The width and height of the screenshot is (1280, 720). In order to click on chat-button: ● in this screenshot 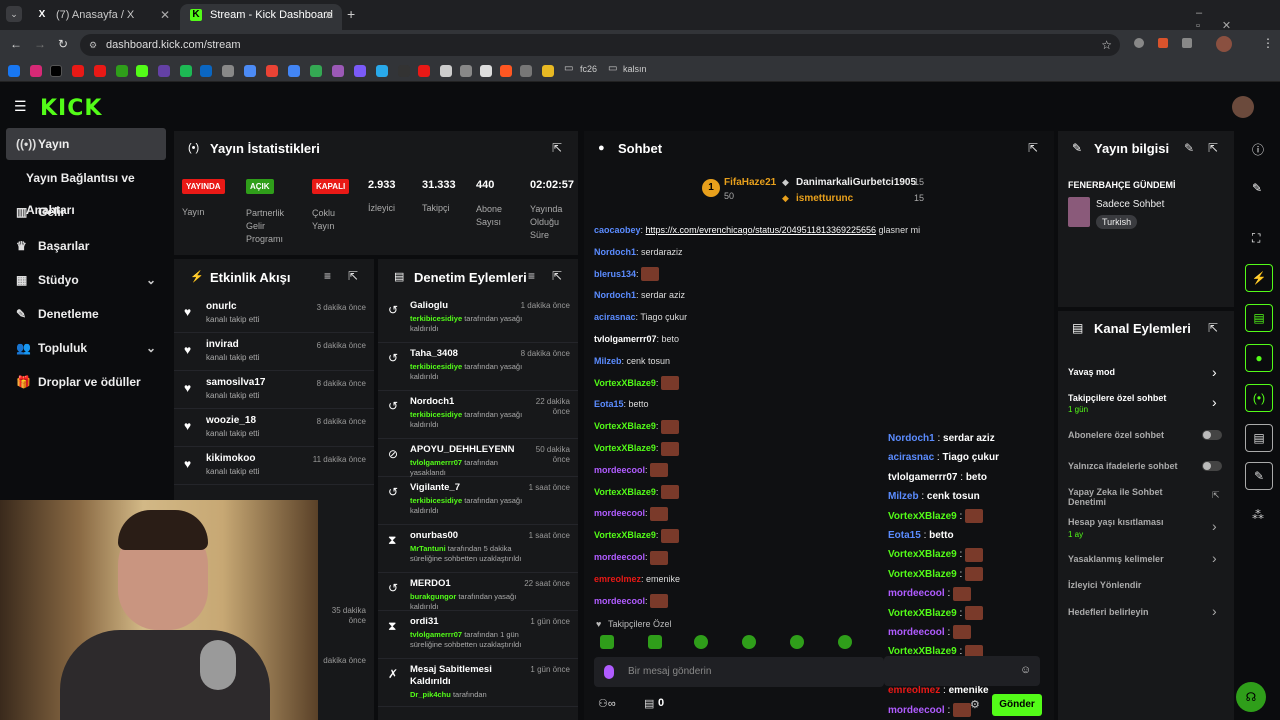, I will do `click(1259, 358)`.